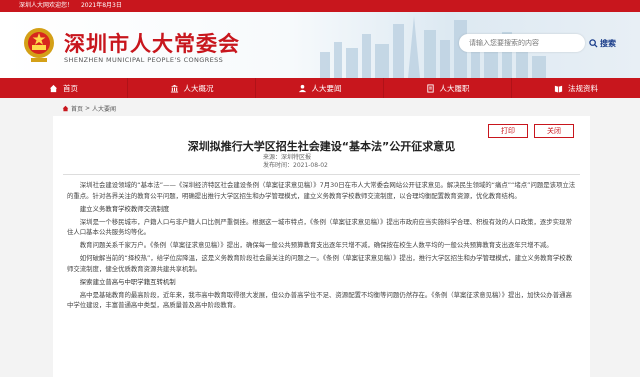  I want to click on section-heading: 探索建立普高与中职学籍互转机制, so click(127, 281).